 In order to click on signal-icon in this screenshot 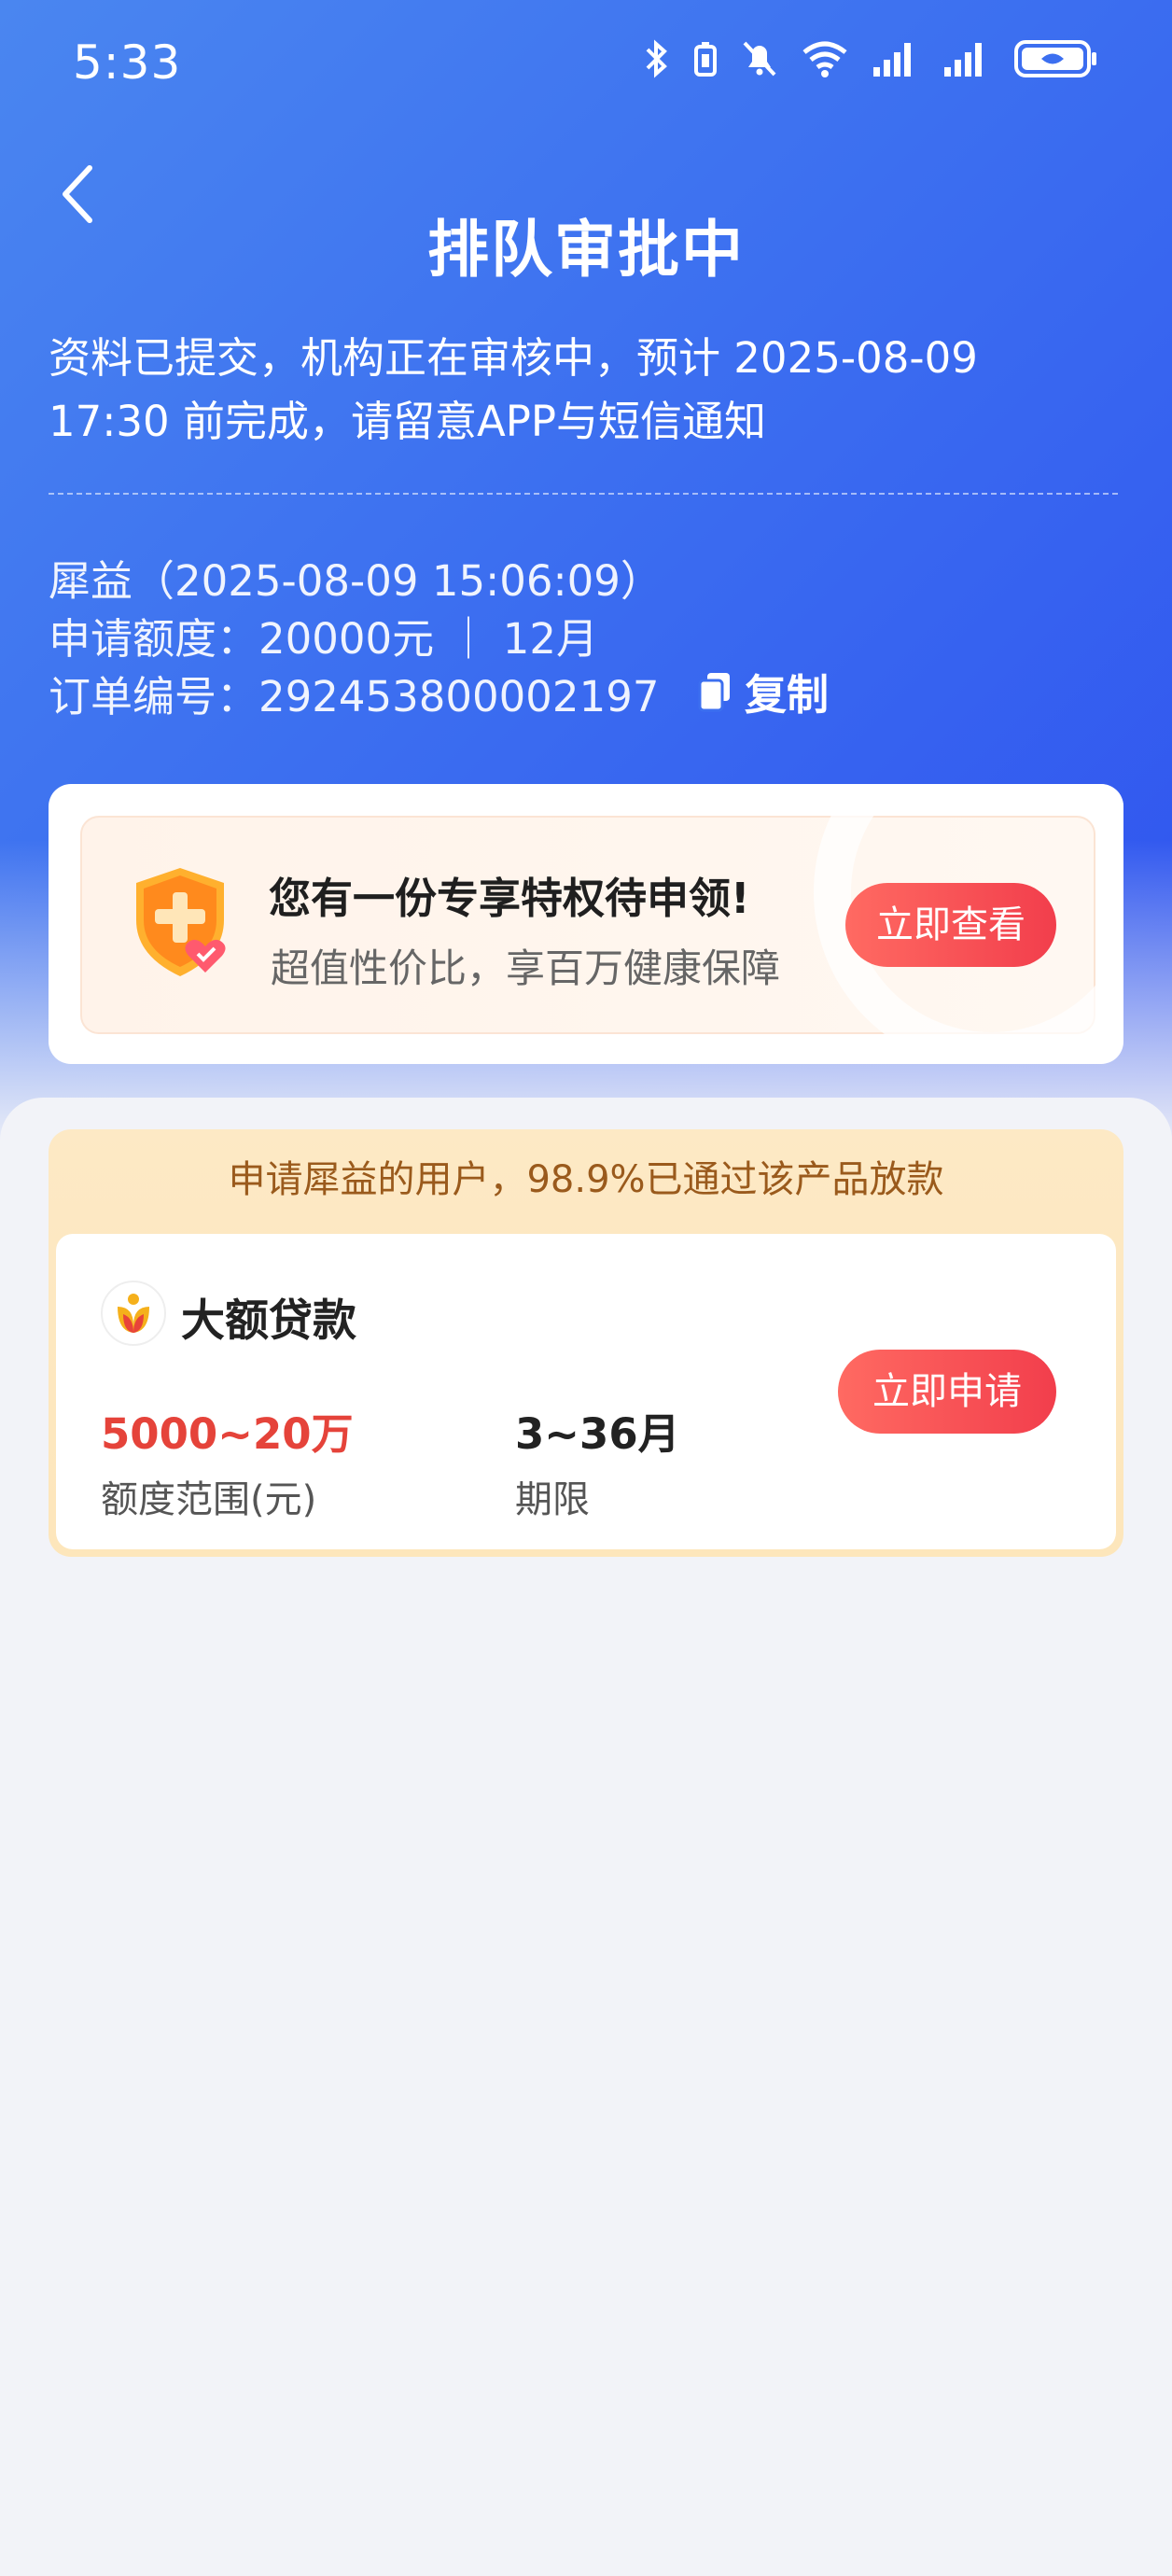, I will do `click(892, 60)`.